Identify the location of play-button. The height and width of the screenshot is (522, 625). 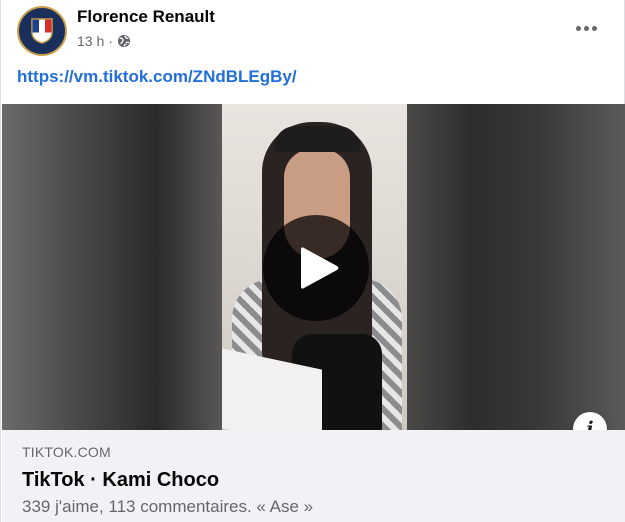
(316, 268).